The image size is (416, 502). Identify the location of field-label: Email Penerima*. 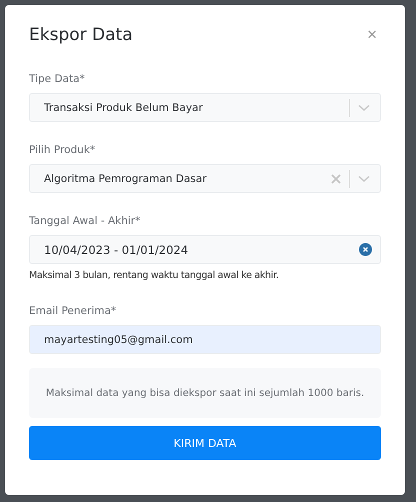
(73, 311).